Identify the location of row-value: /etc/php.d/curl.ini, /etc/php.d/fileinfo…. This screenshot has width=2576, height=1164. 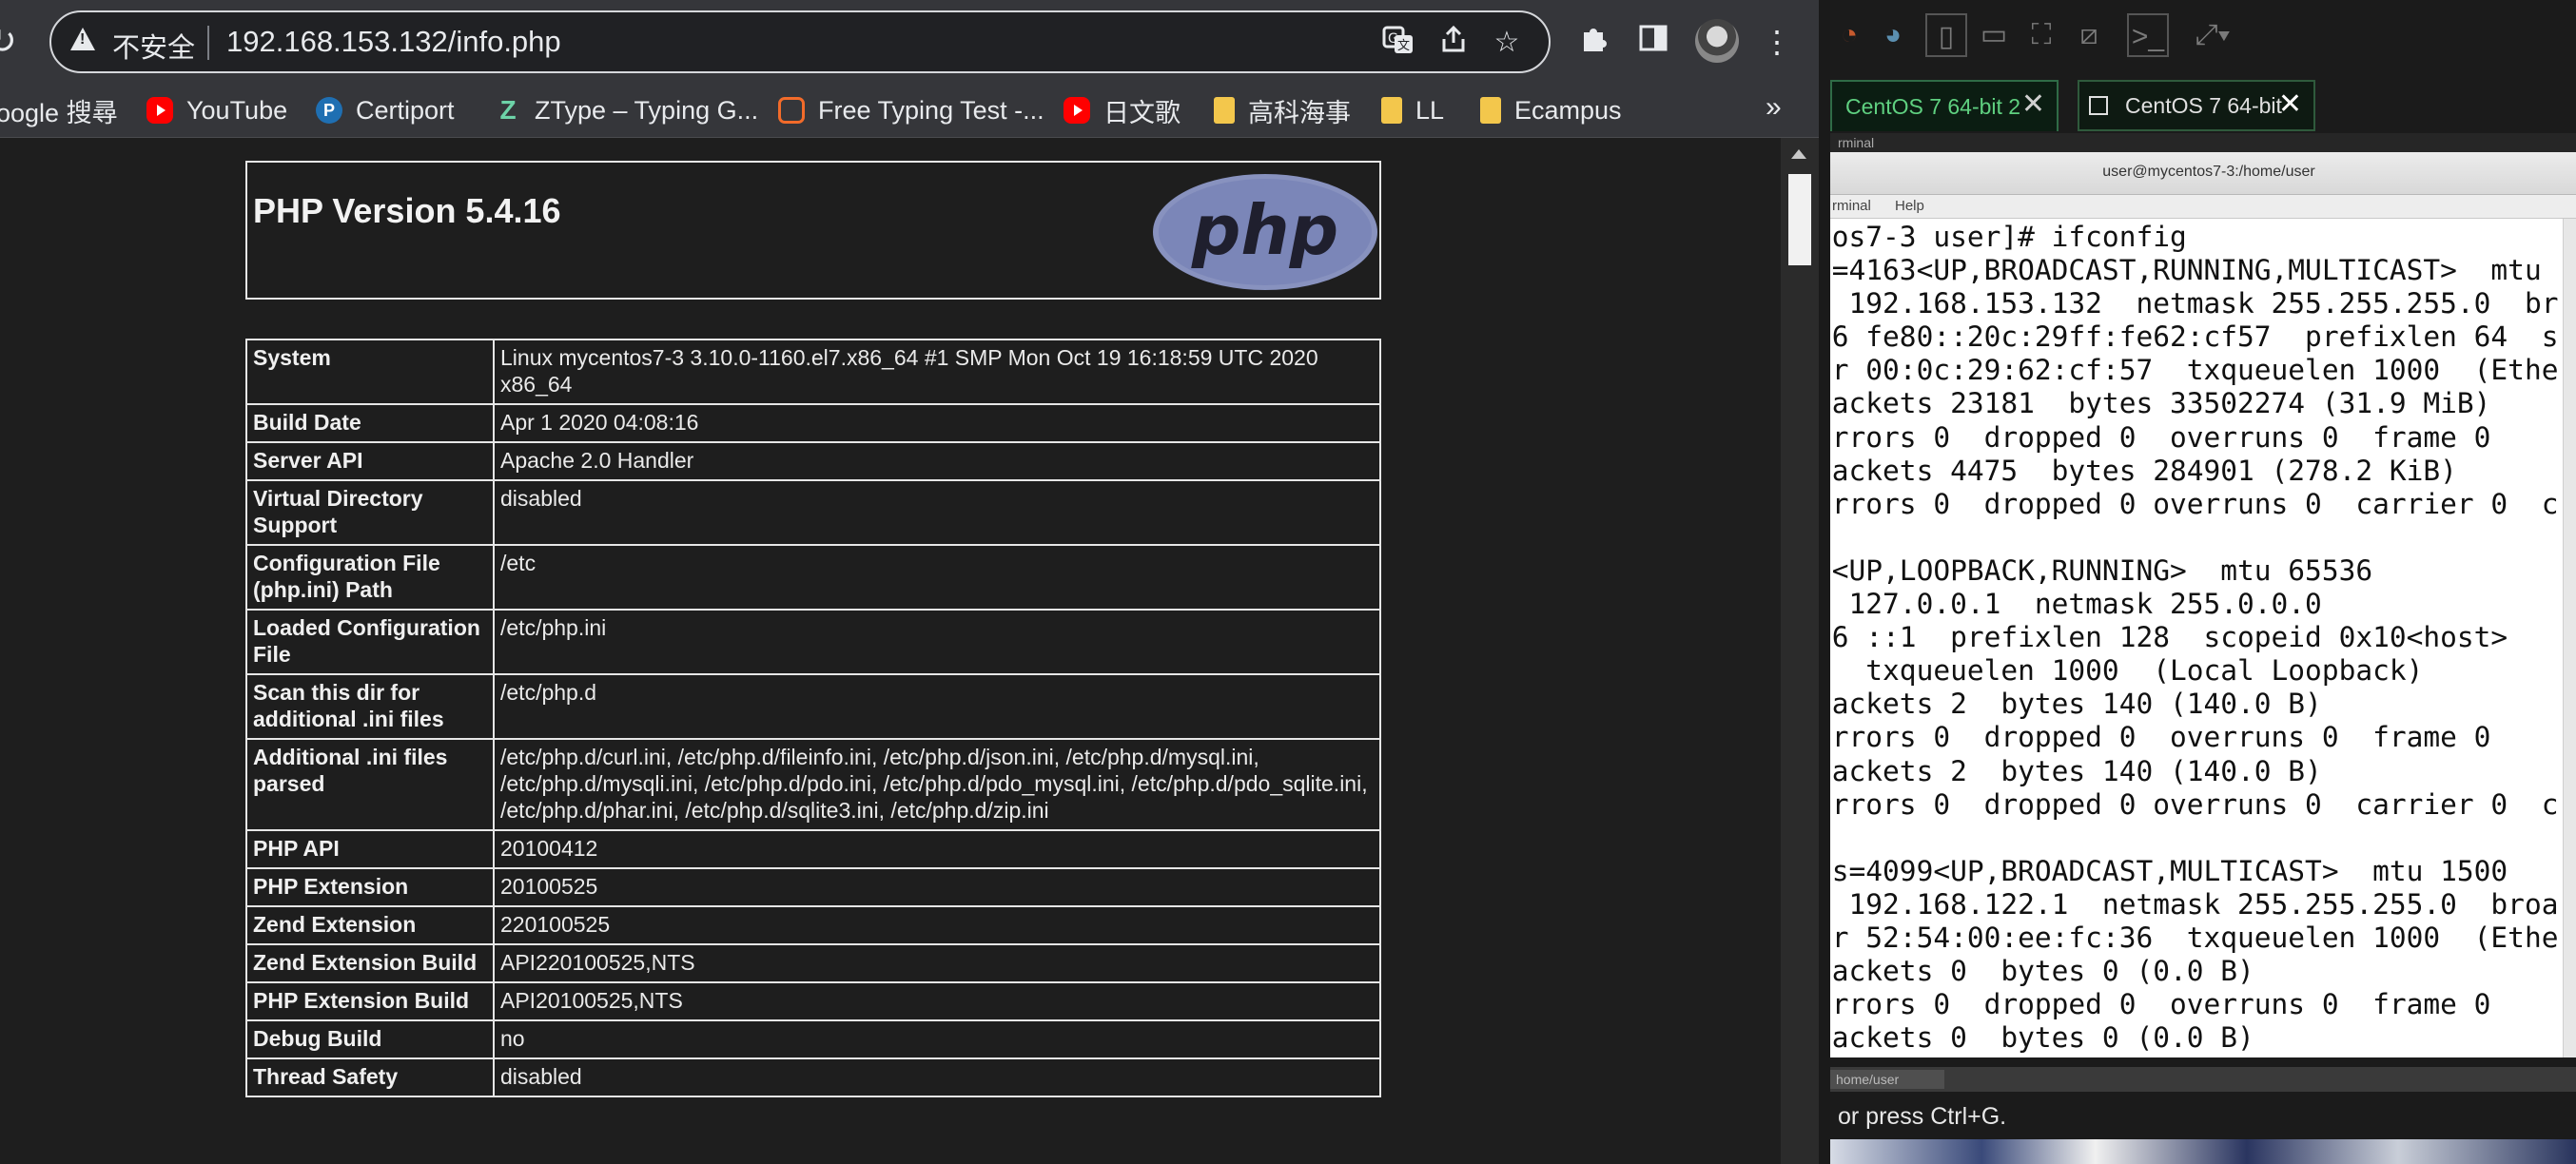
(937, 784).